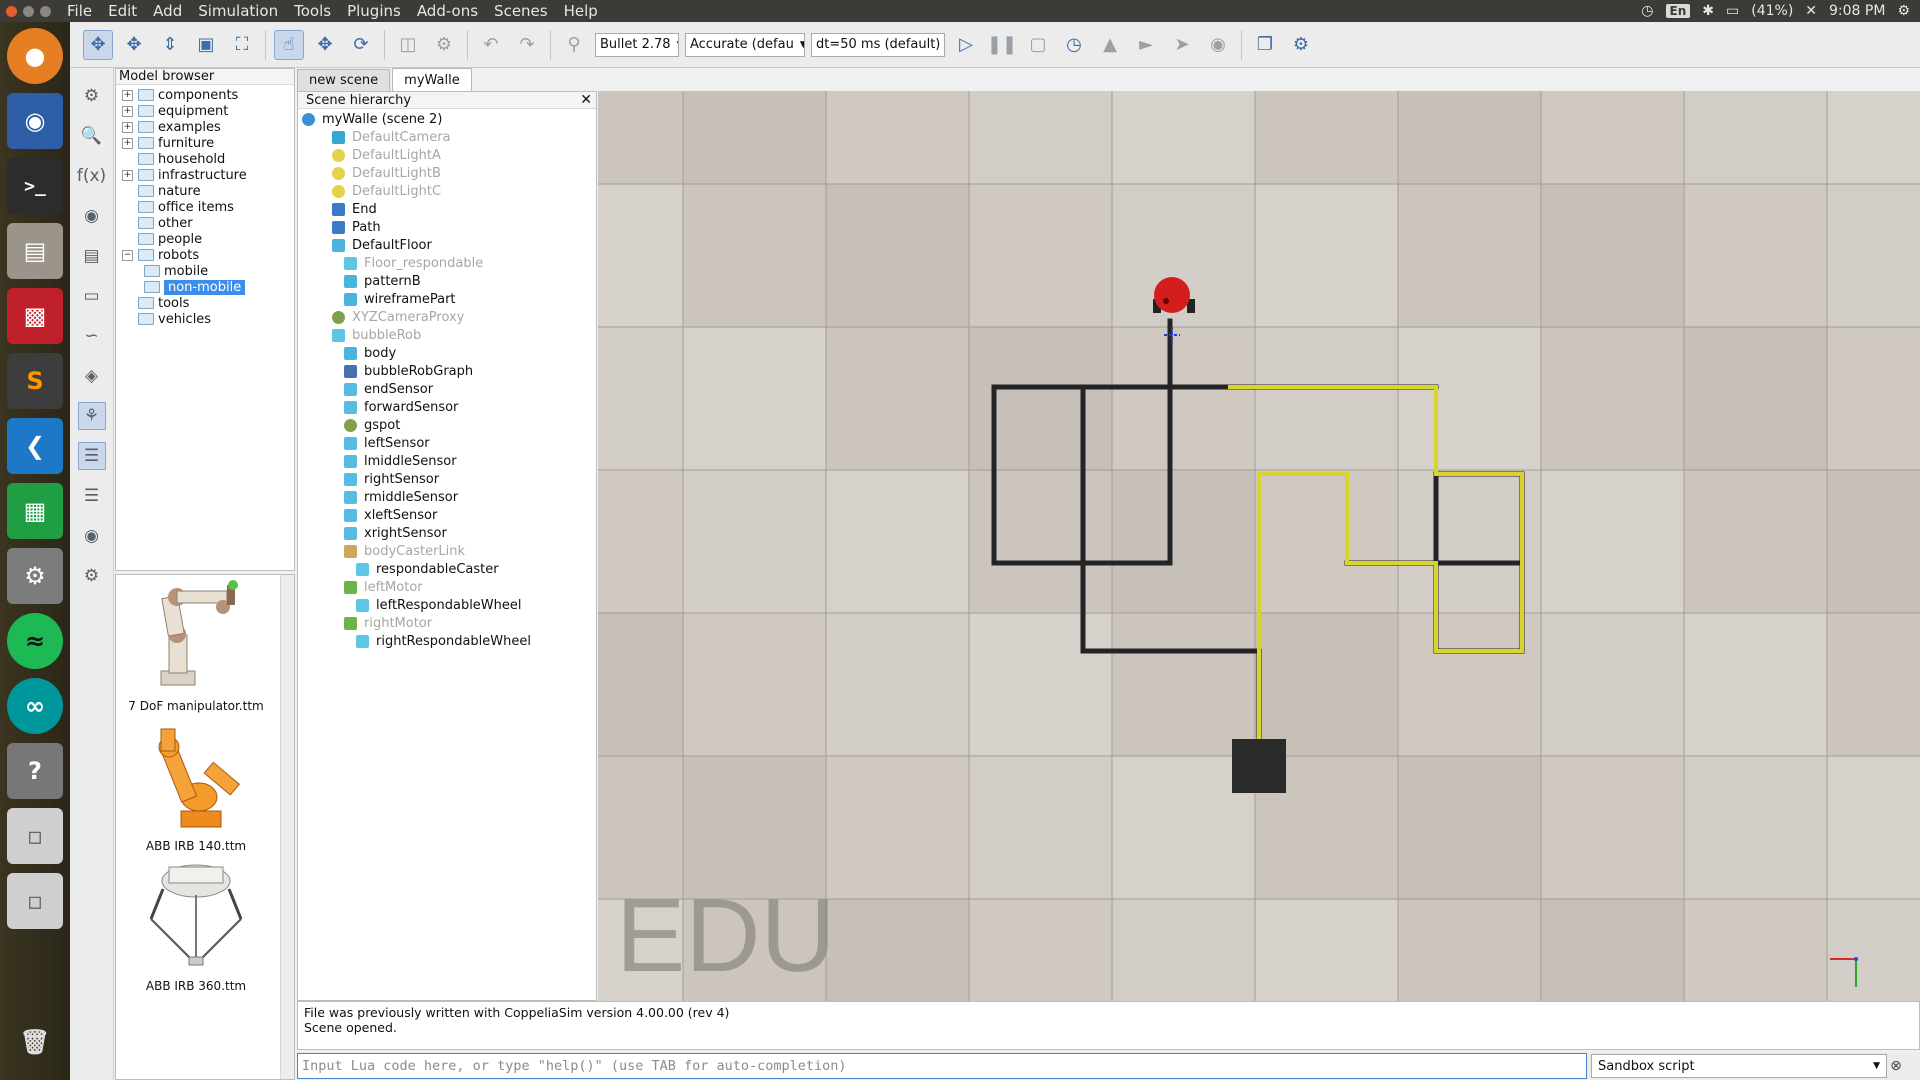 This screenshot has width=1920, height=1080. Describe the element at coordinates (208, 159) in the screenshot. I see `model-folder-item: household` at that location.